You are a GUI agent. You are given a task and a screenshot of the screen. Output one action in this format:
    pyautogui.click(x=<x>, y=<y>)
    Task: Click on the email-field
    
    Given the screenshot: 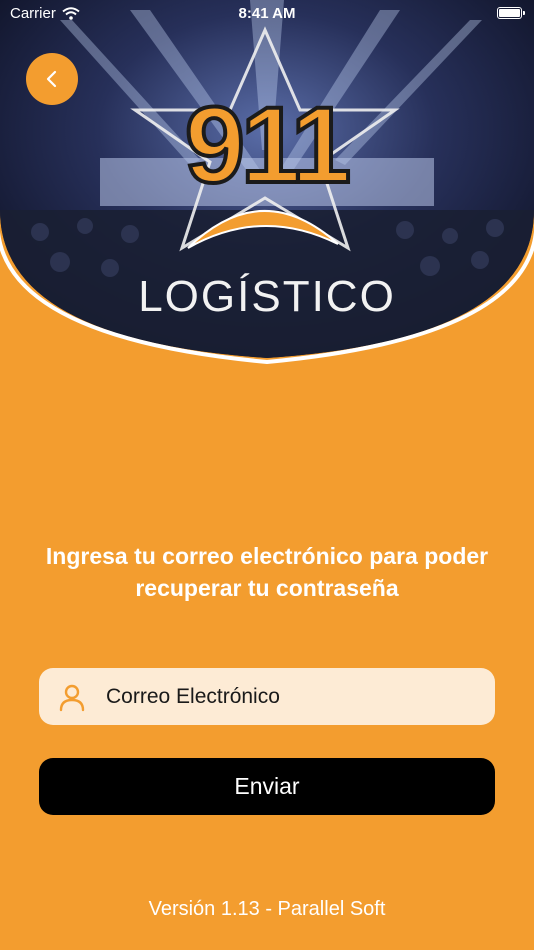 What is the action you would take?
    pyautogui.click(x=267, y=696)
    